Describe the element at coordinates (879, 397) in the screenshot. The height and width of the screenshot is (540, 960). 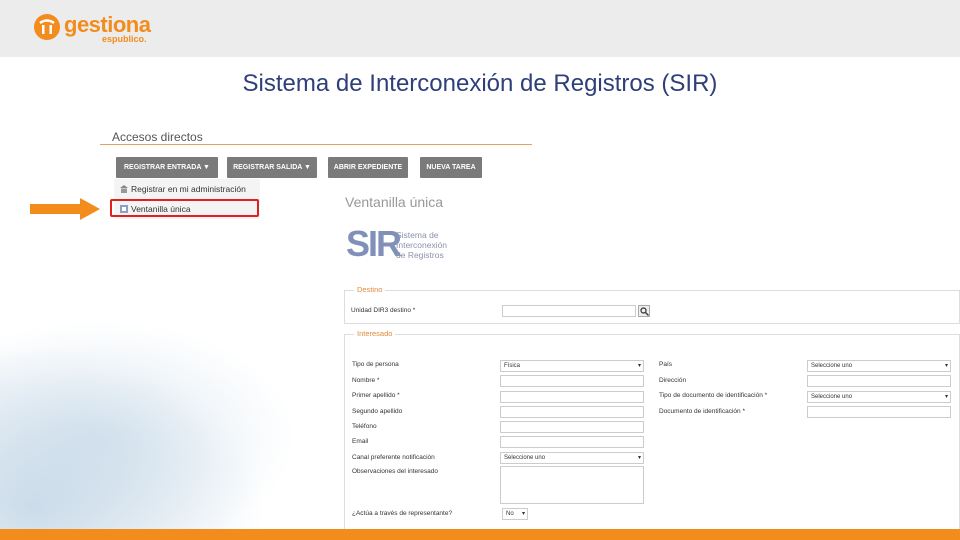
I see `tipo-documento-select: Seleccione uno` at that location.